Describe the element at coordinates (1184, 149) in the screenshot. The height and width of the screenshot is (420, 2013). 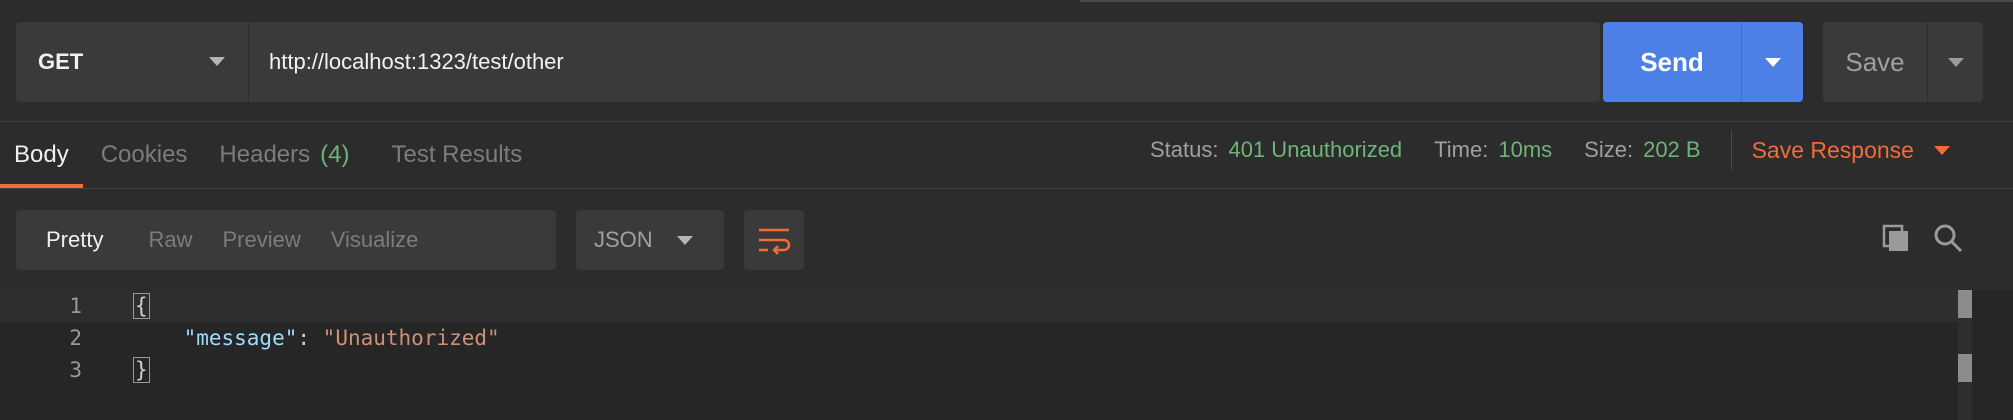
I see `status-label: Status:` at that location.